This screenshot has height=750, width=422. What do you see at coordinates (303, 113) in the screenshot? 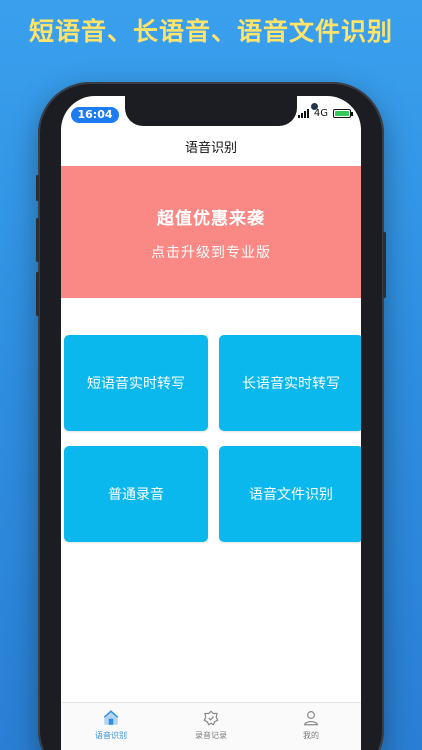
I see `signal-icon` at bounding box center [303, 113].